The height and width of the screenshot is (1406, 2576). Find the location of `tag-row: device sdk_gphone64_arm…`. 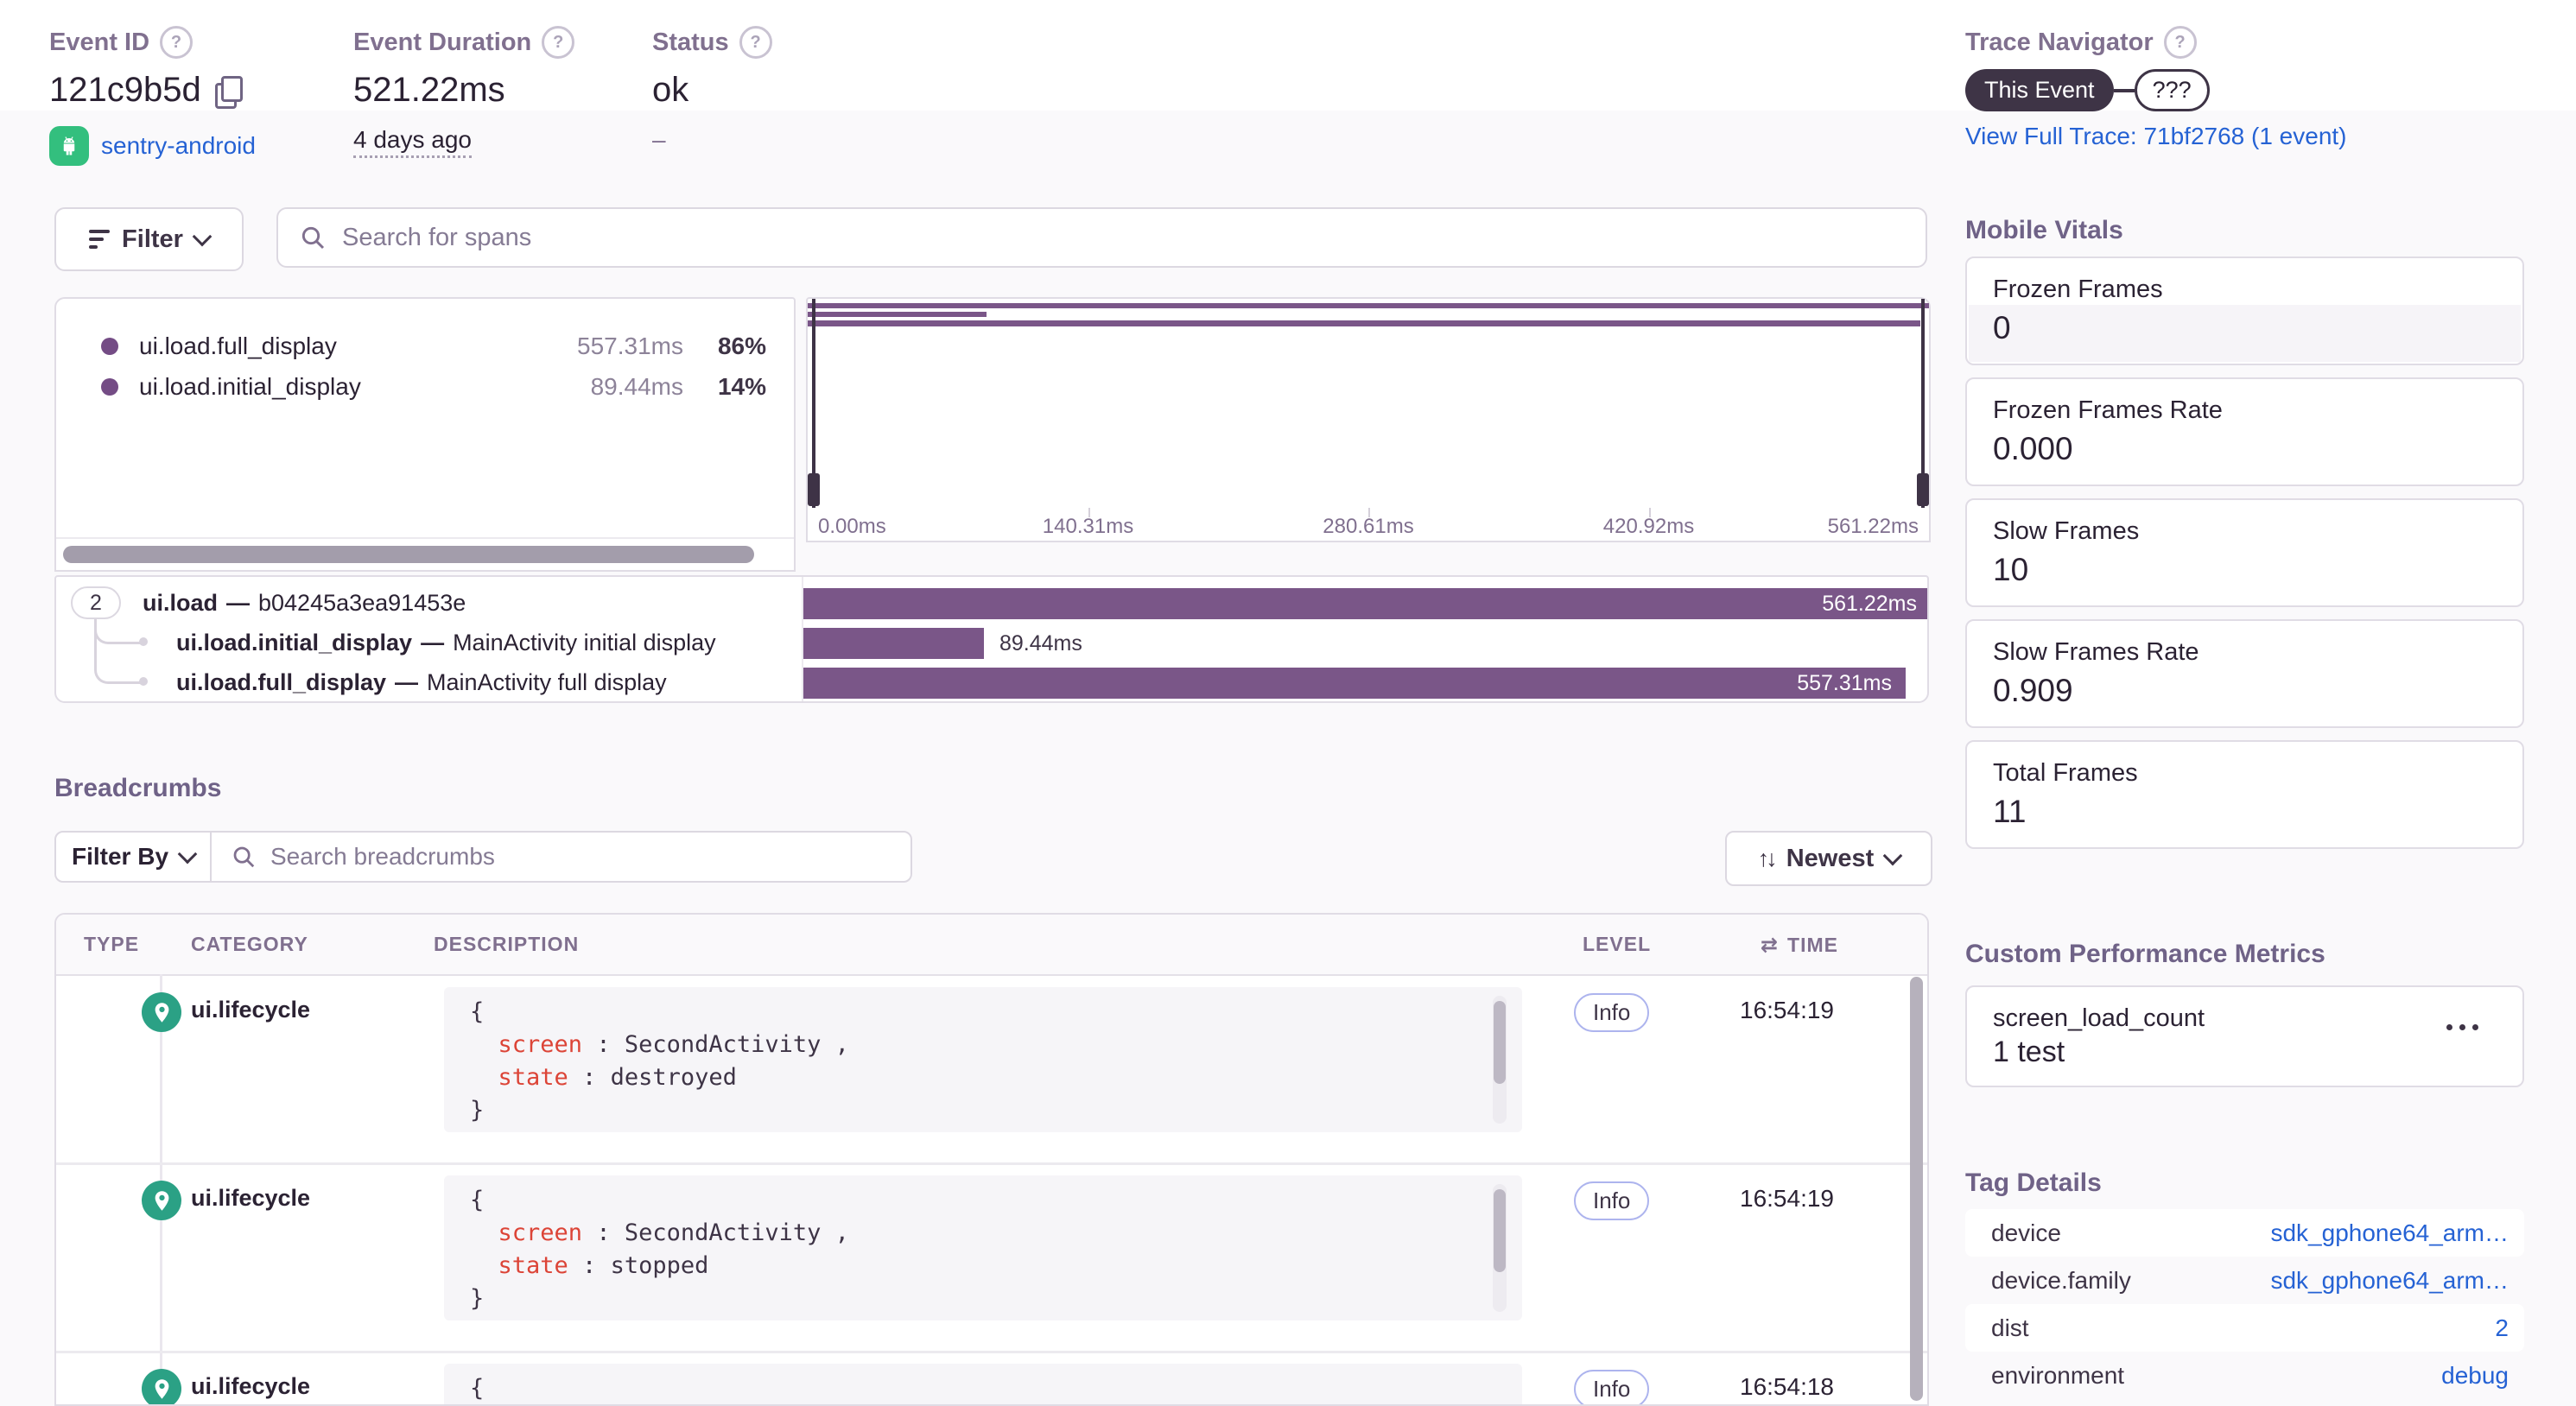

tag-row: device sdk_gphone64_arm… is located at coordinates (2244, 1233).